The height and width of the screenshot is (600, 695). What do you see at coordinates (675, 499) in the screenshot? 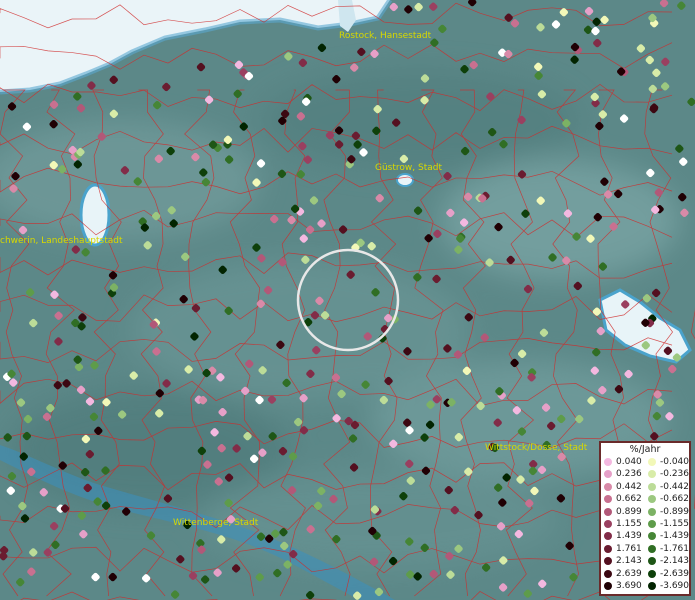
I see `legend-value: -0.662` at bounding box center [675, 499].